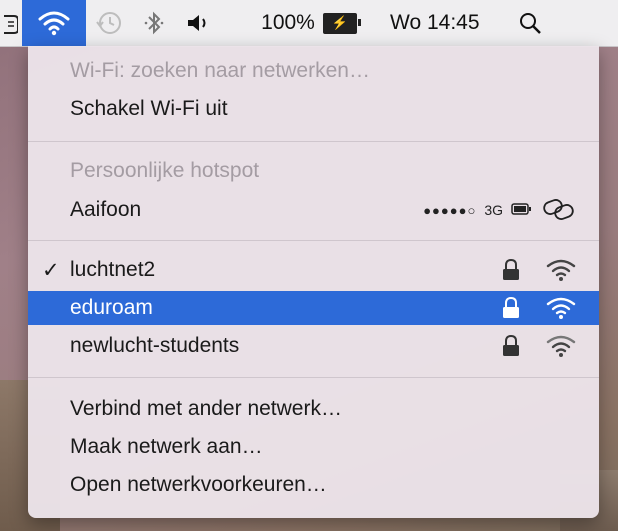 The height and width of the screenshot is (531, 618). I want to click on menu-bar: 100% ⚡ Wo 14:45, so click(309, 23).